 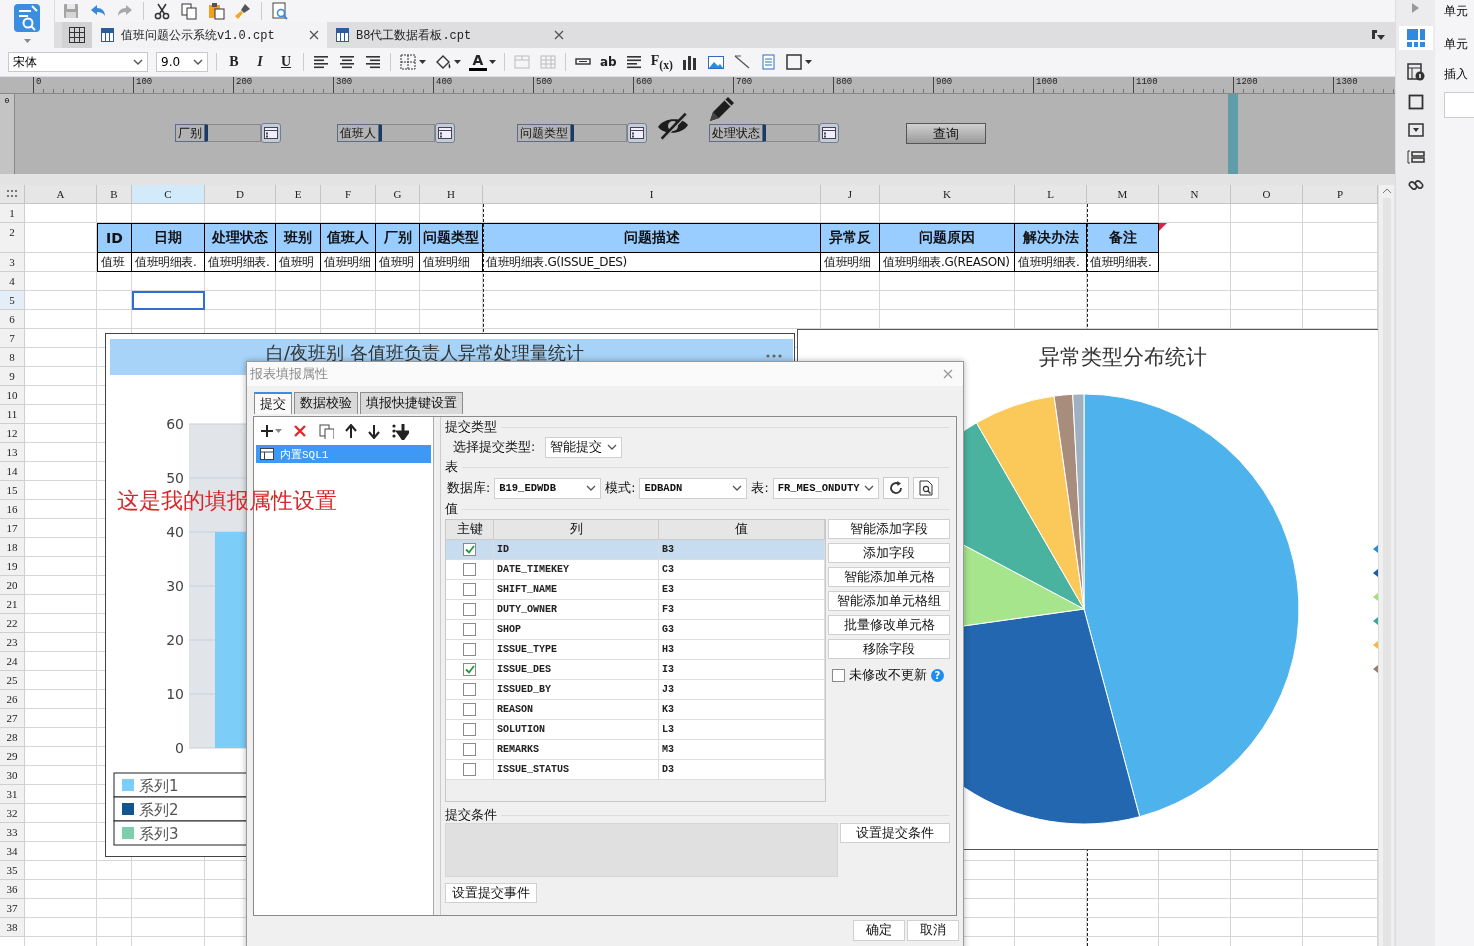 I want to click on column-header: I, so click(x=652, y=194).